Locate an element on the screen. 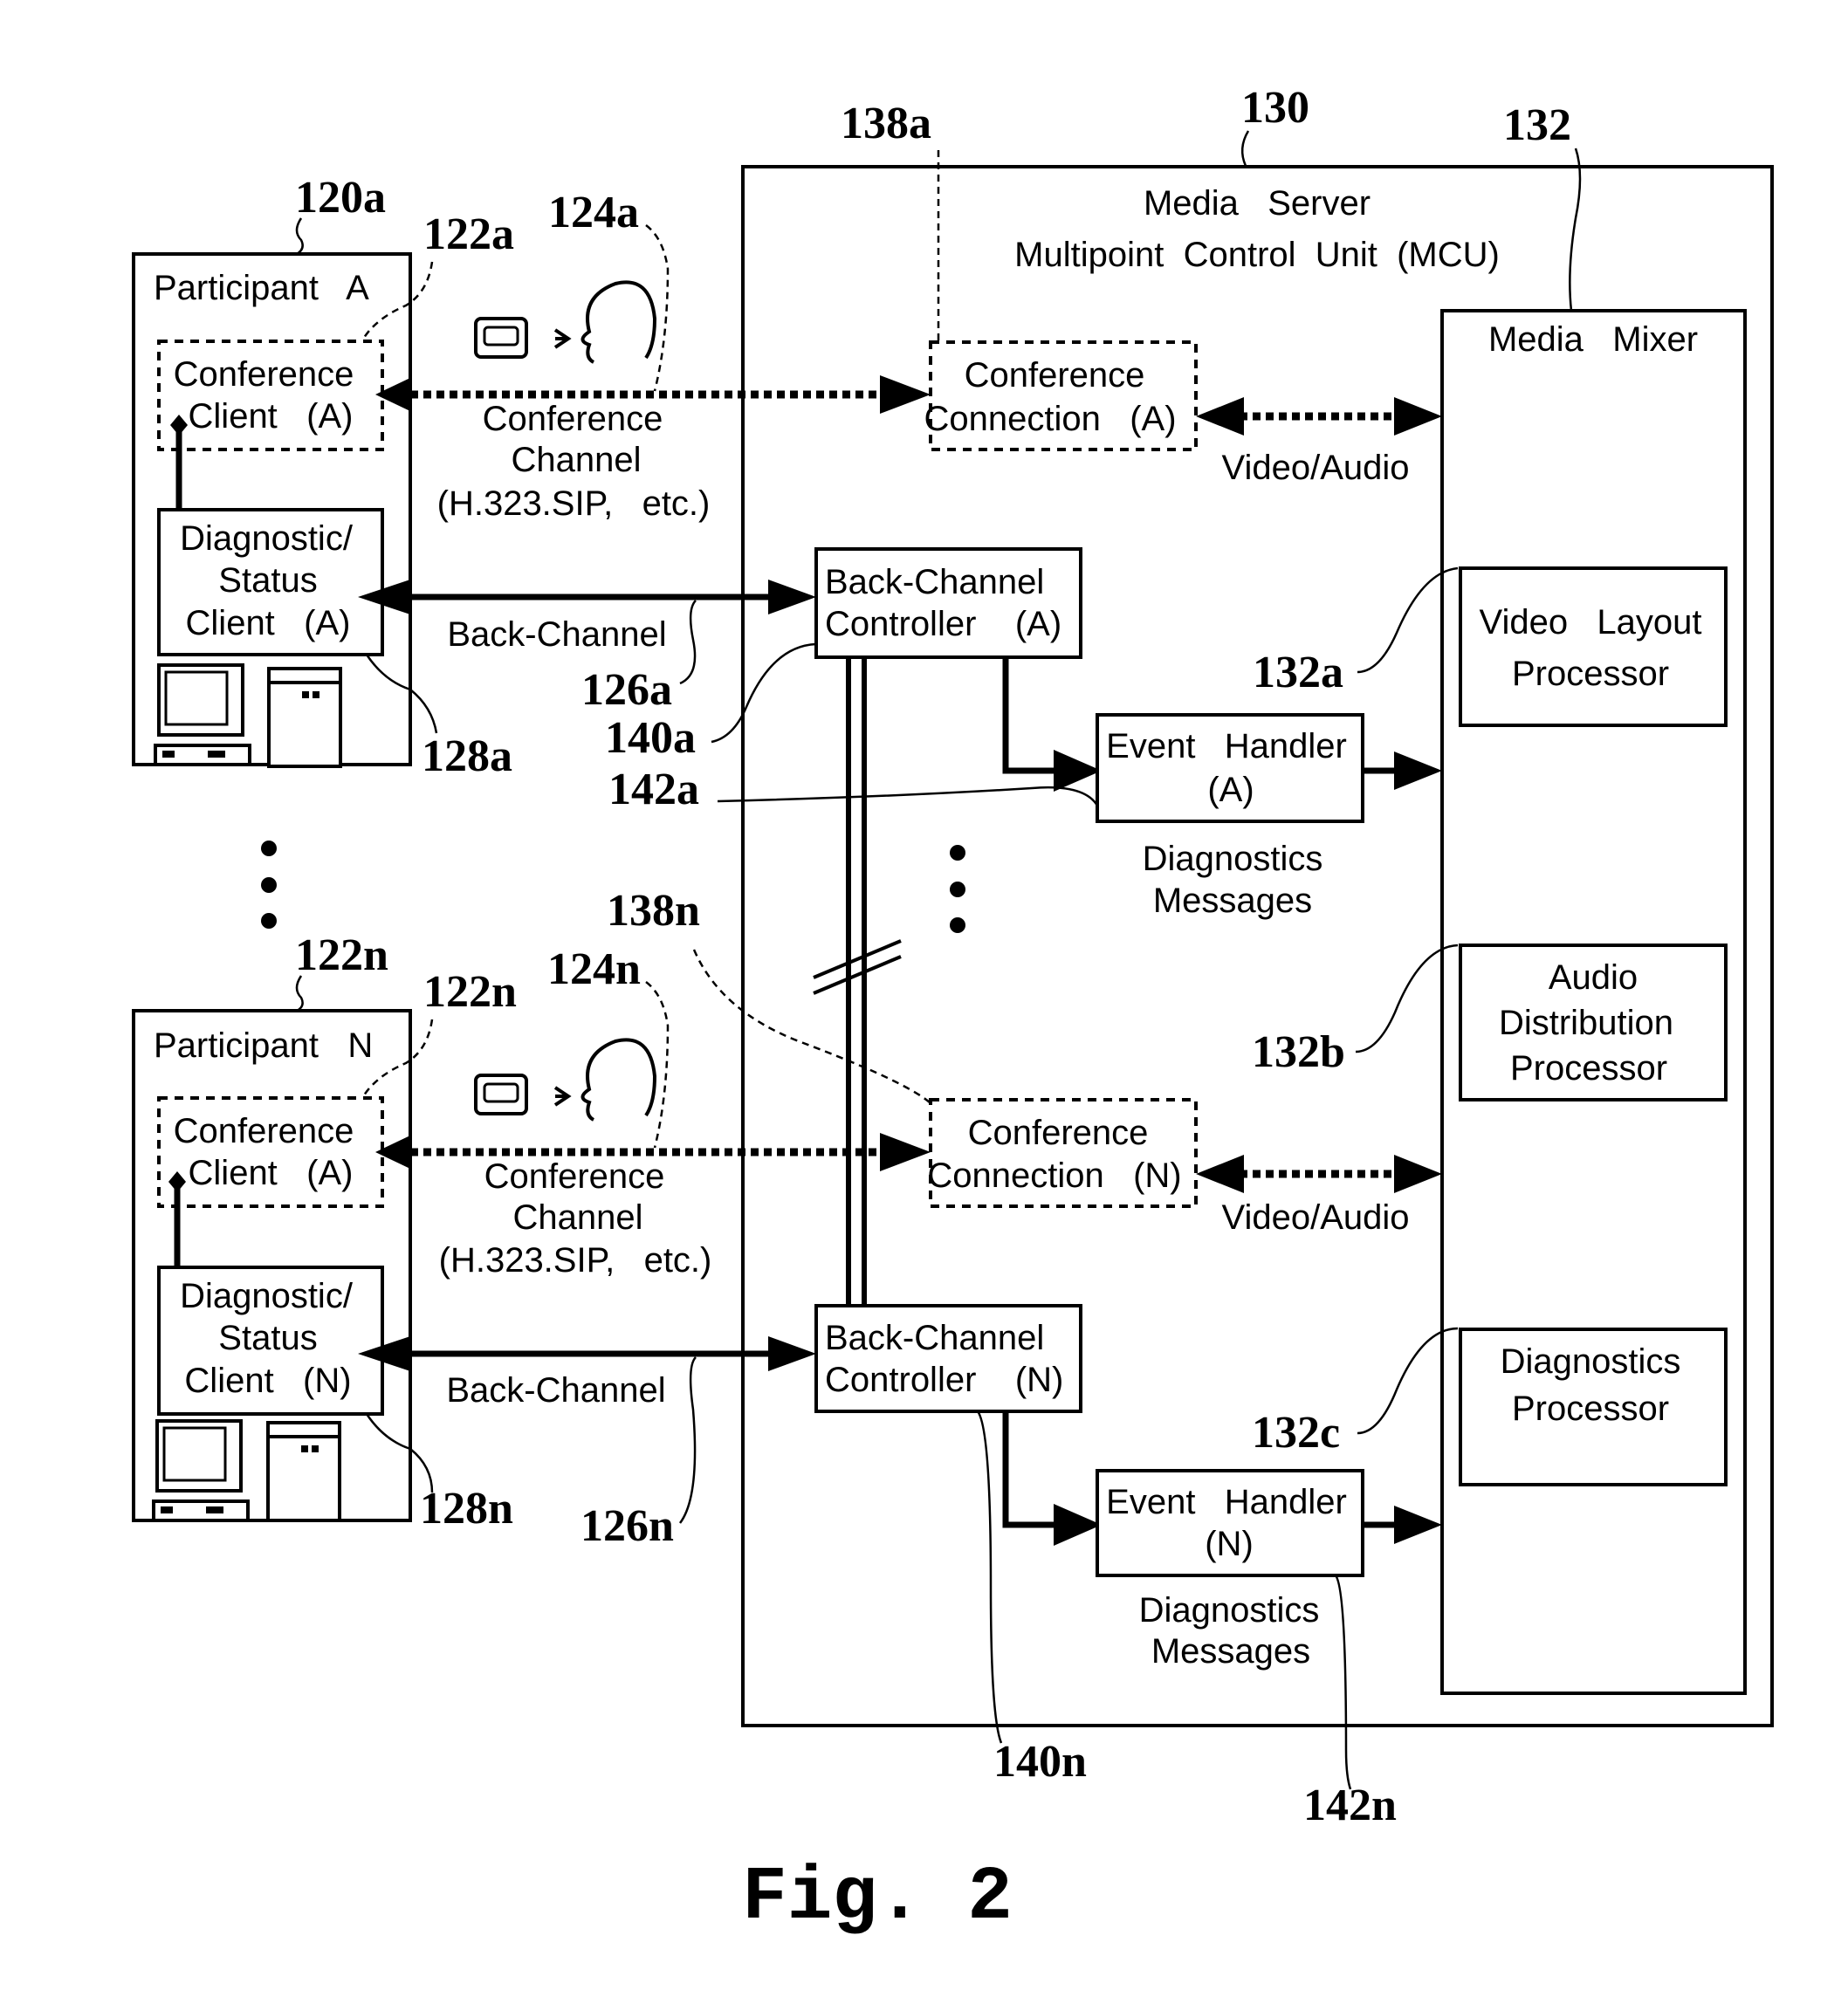  conference-client-n-line2: Client (A) is located at coordinates (272, 1173).